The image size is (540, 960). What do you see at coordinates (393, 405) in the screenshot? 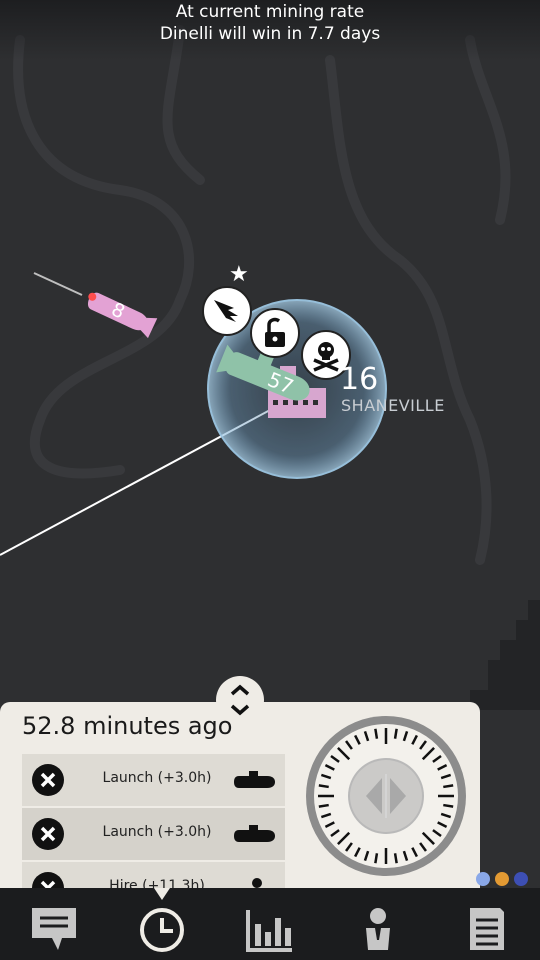
I see `city-name: SHANEVILLE` at bounding box center [393, 405].